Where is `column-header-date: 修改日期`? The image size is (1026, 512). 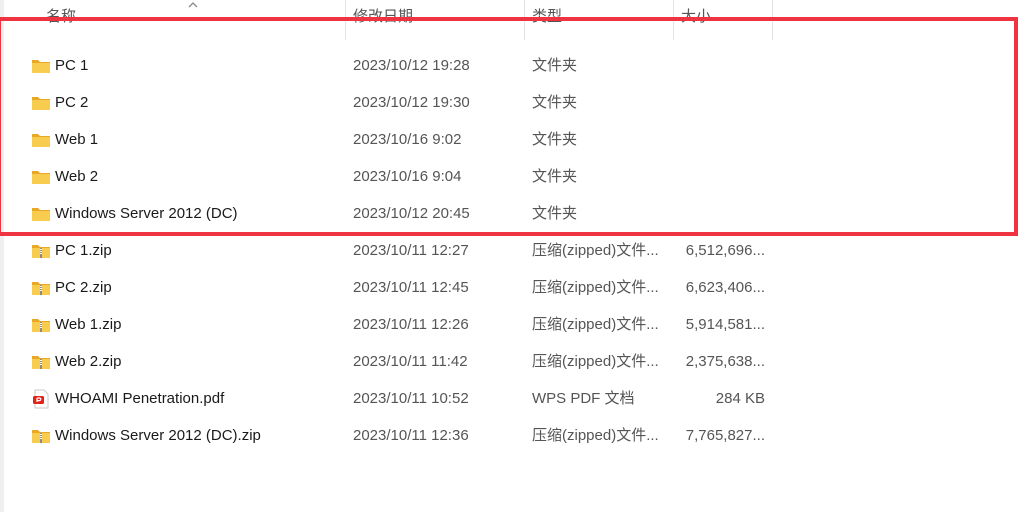
column-header-date: 修改日期 is located at coordinates (383, 20).